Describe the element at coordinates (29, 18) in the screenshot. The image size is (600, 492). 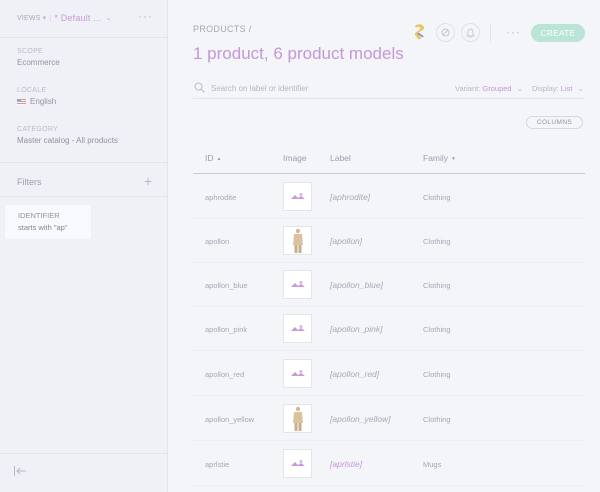
I see `views-label: VIEWS` at that location.